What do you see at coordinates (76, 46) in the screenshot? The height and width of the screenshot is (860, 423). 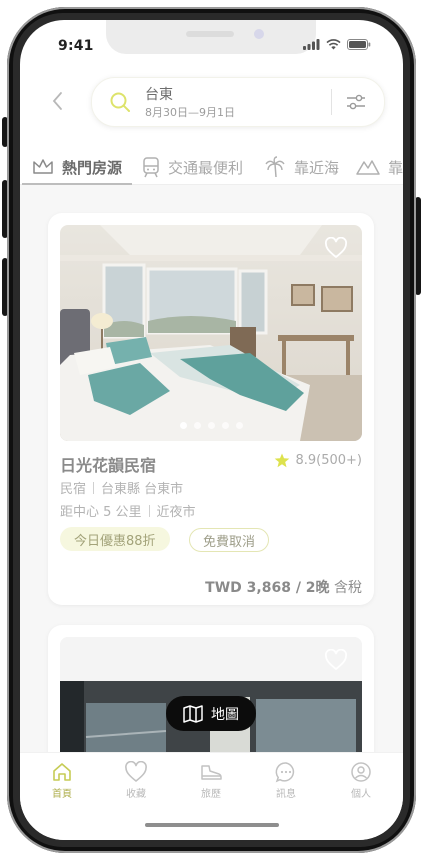 I see `status-time: 9:41` at bounding box center [76, 46].